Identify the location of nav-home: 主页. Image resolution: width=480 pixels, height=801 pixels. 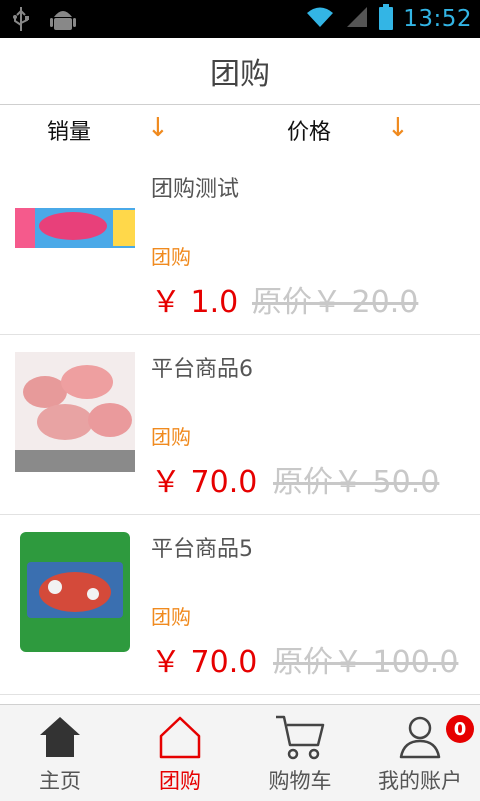
(60, 753).